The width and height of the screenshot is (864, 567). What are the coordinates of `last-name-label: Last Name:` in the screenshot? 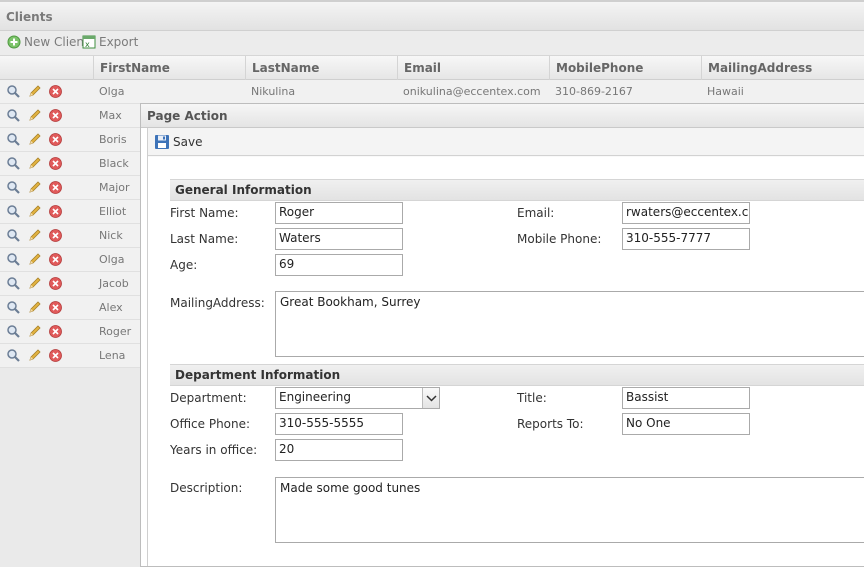 It's located at (204, 239).